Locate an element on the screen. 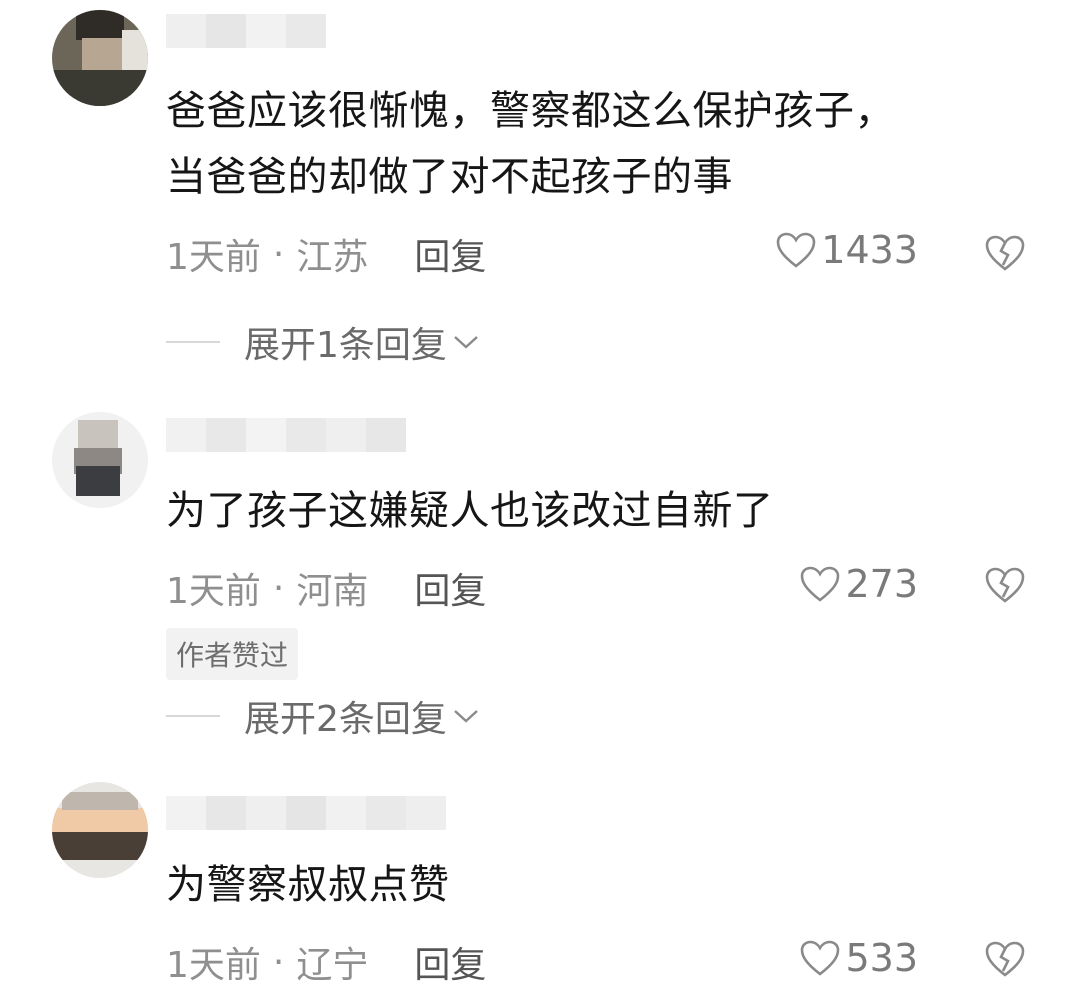 The width and height of the screenshot is (1080, 1006). comment-line: 为警察叔叔点赞 is located at coordinates (308, 885).